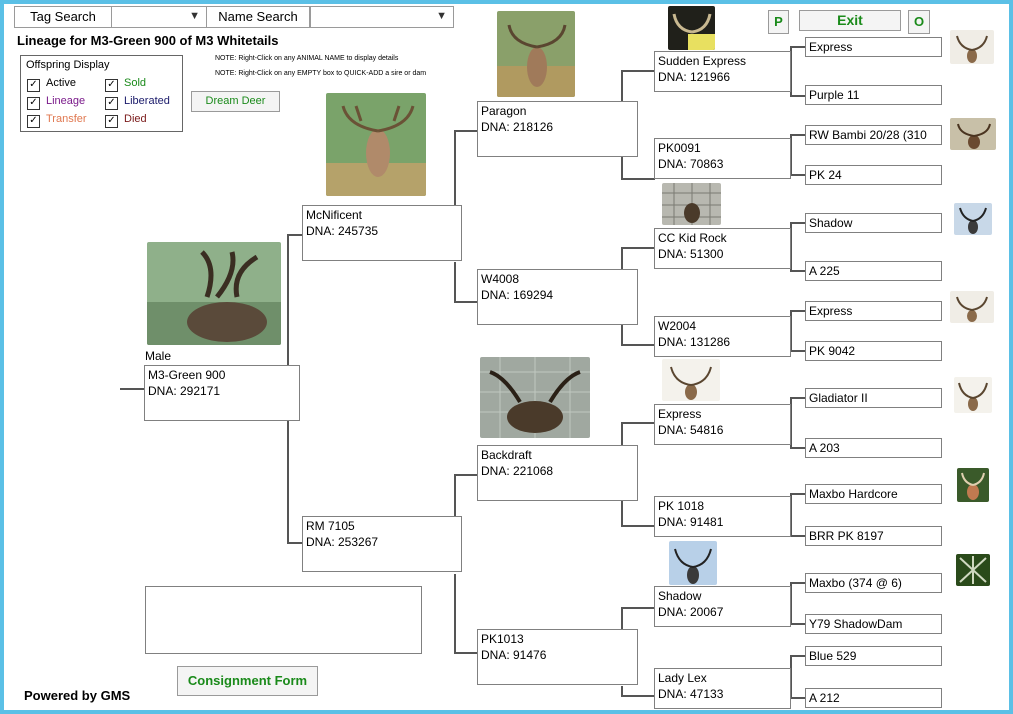 This screenshot has width=1013, height=714. What do you see at coordinates (57, 120) in the screenshot?
I see `checkbox-transfer: ✓ Transfer` at bounding box center [57, 120].